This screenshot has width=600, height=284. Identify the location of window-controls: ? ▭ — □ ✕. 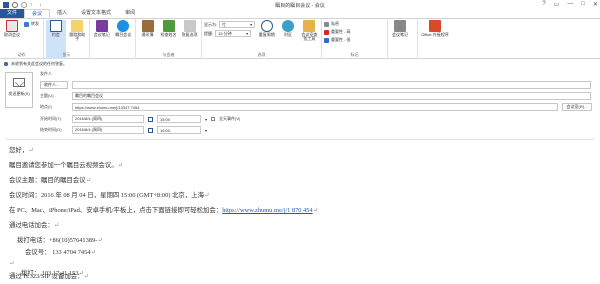
(570, 4).